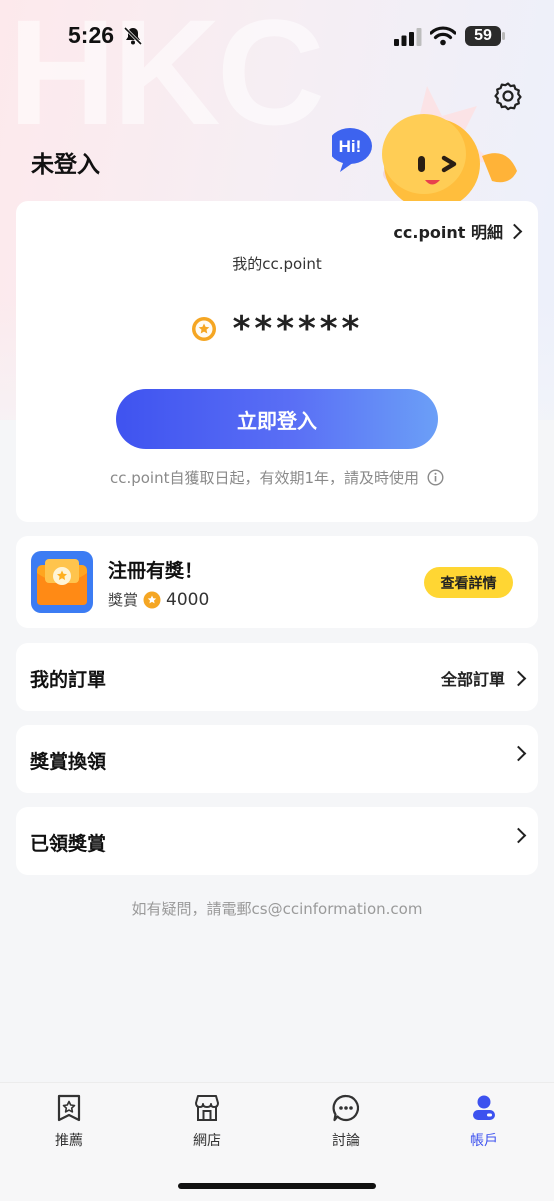  What do you see at coordinates (472, 679) in the screenshot?
I see `all-orders-label: 全部訂單` at bounding box center [472, 679].